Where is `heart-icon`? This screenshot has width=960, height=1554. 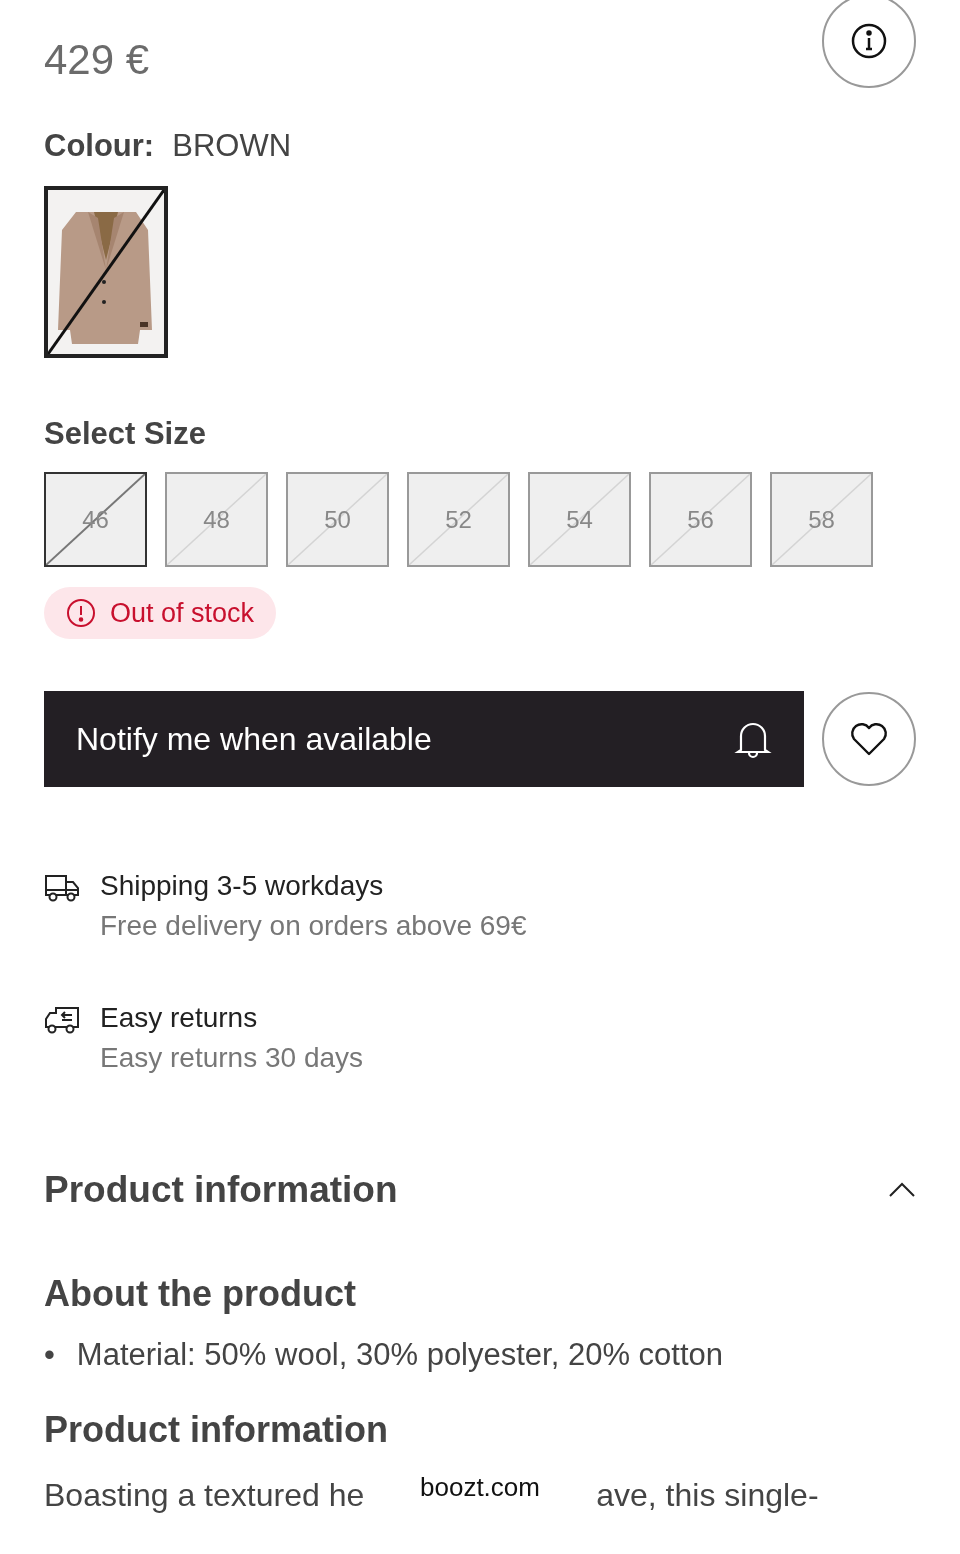
heart-icon is located at coordinates (869, 739).